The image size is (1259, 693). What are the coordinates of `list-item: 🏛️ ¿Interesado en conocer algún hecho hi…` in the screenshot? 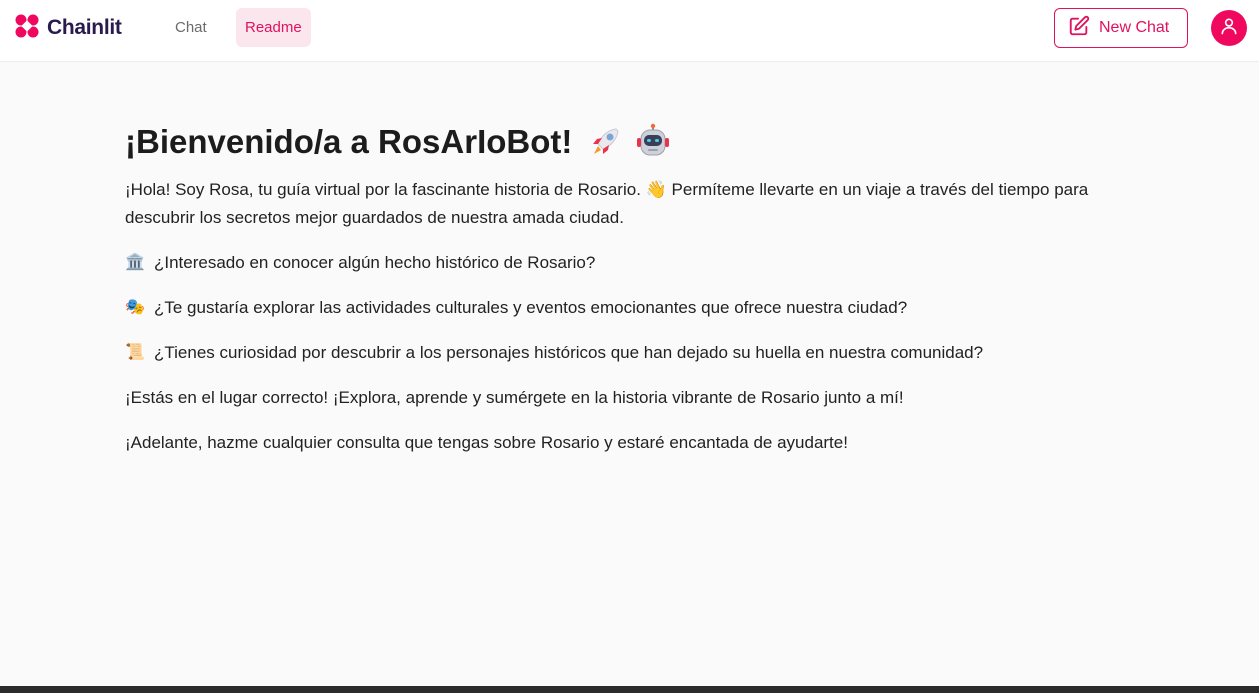 It's located at (630, 263).